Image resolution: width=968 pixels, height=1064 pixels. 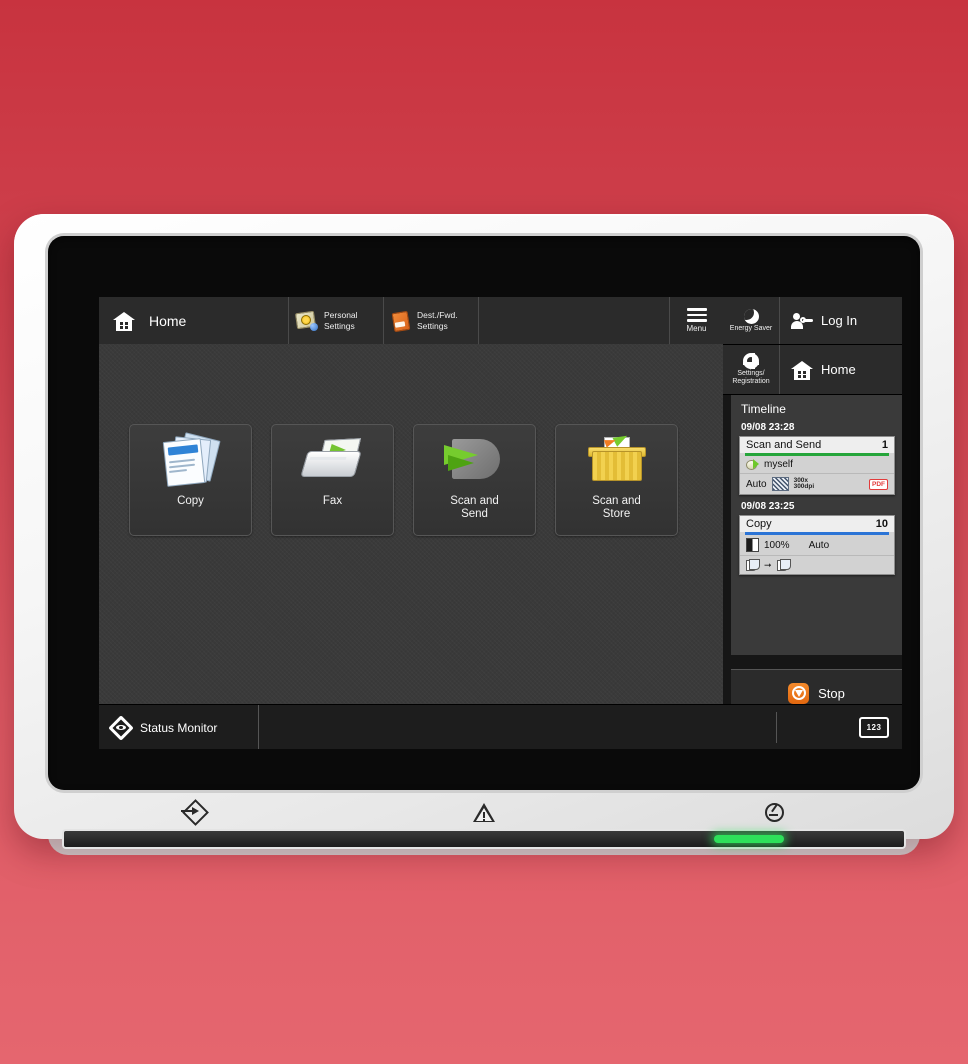 I want to click on timeline-mode-label: Auto, so click(x=756, y=484).